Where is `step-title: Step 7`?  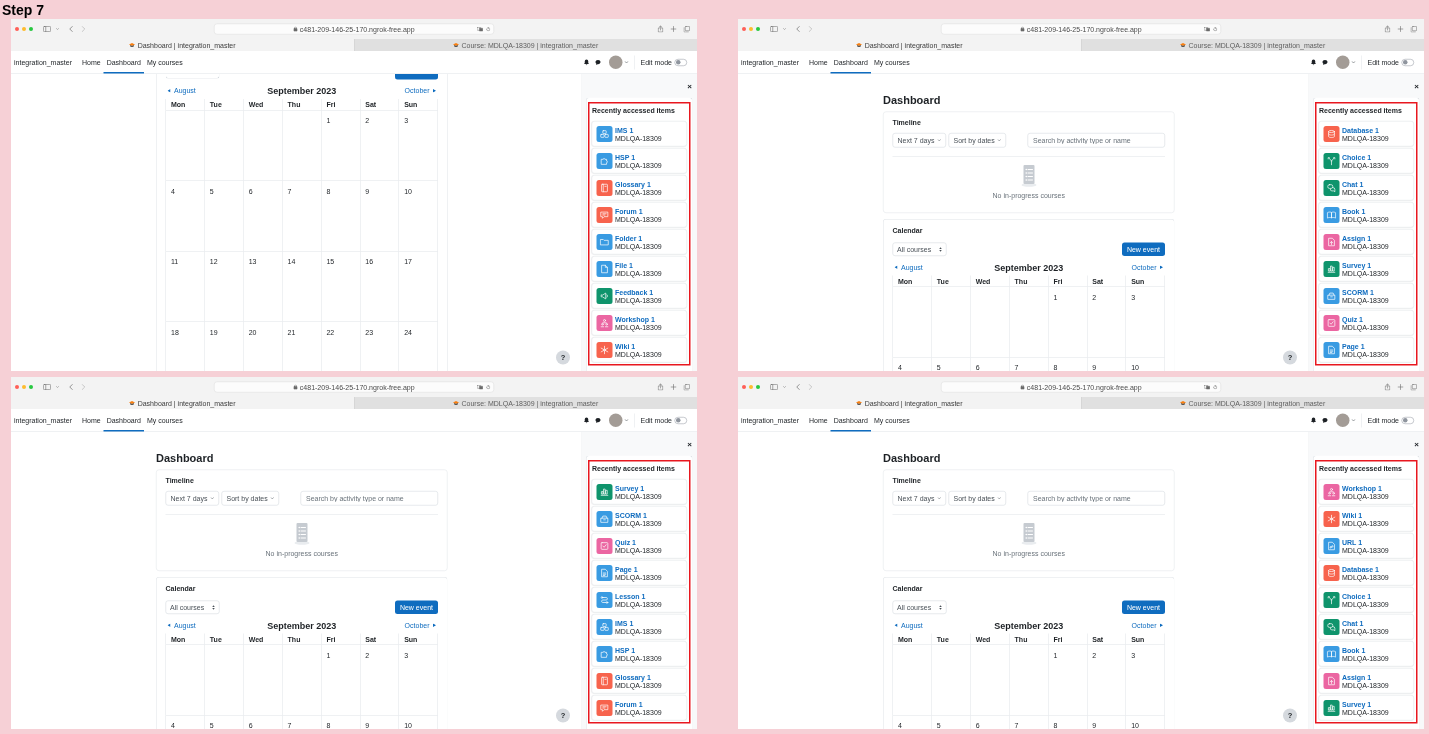 step-title: Step 7 is located at coordinates (23, 10).